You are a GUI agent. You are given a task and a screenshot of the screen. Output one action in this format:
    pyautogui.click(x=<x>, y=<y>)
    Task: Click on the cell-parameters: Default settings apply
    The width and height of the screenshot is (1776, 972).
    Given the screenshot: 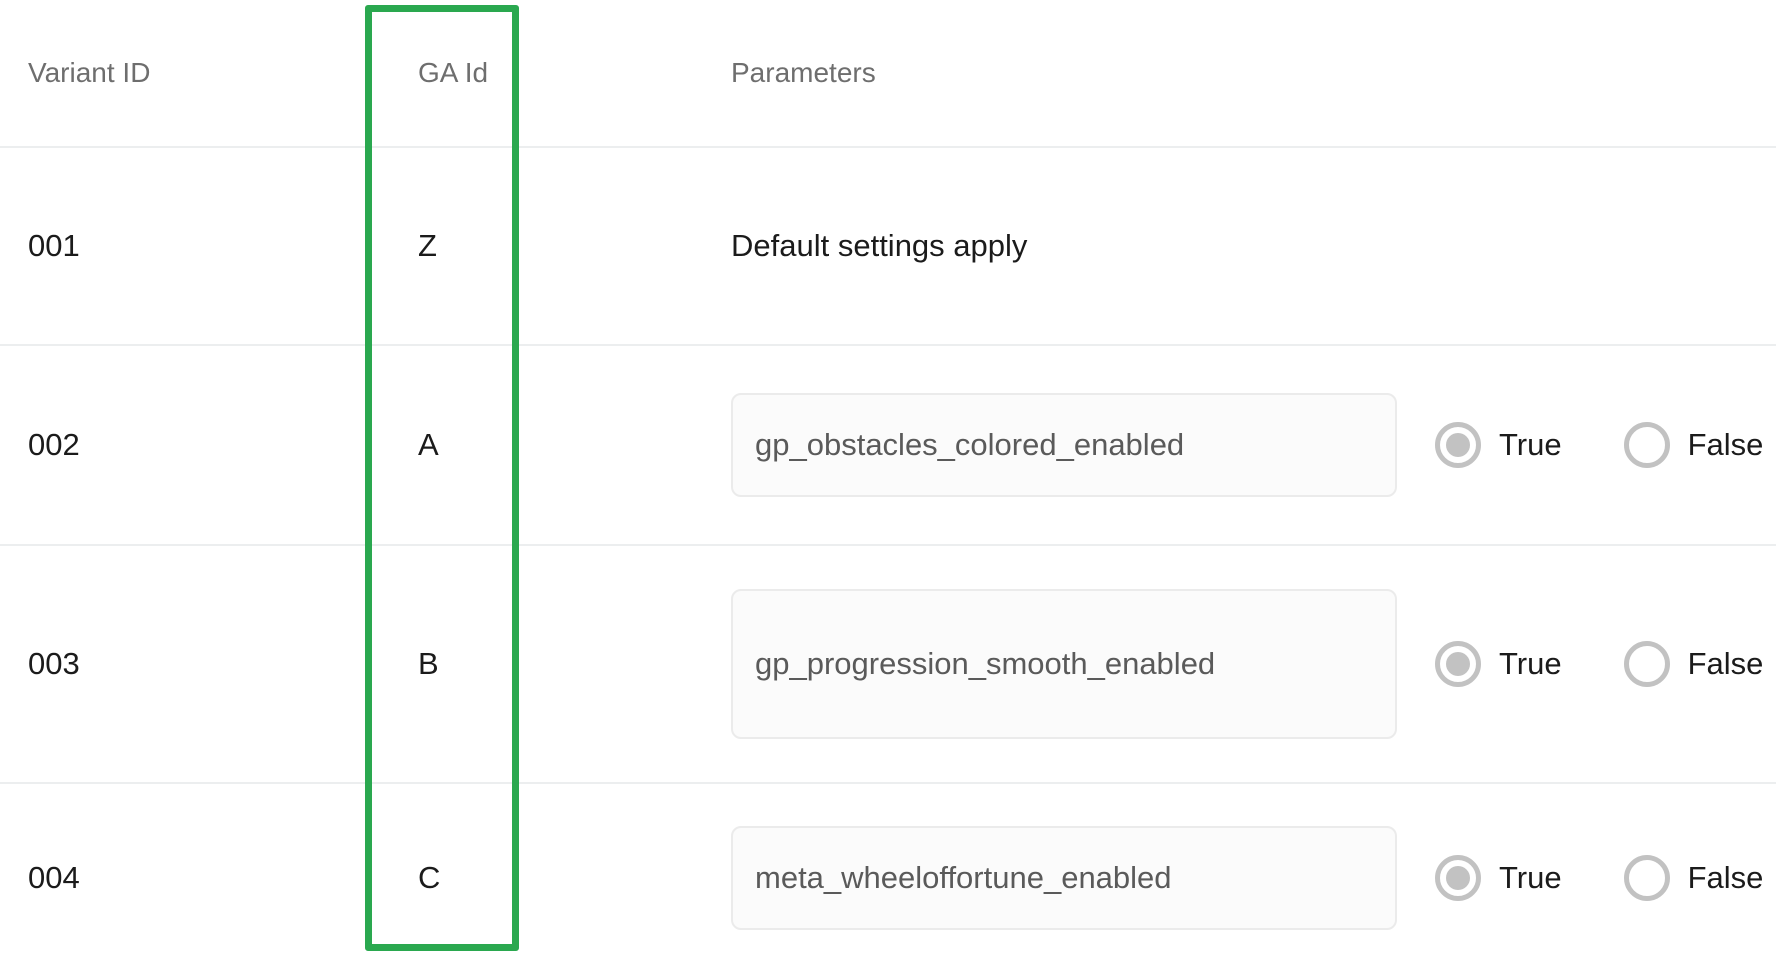 What is the action you would take?
    pyautogui.click(x=1212, y=246)
    